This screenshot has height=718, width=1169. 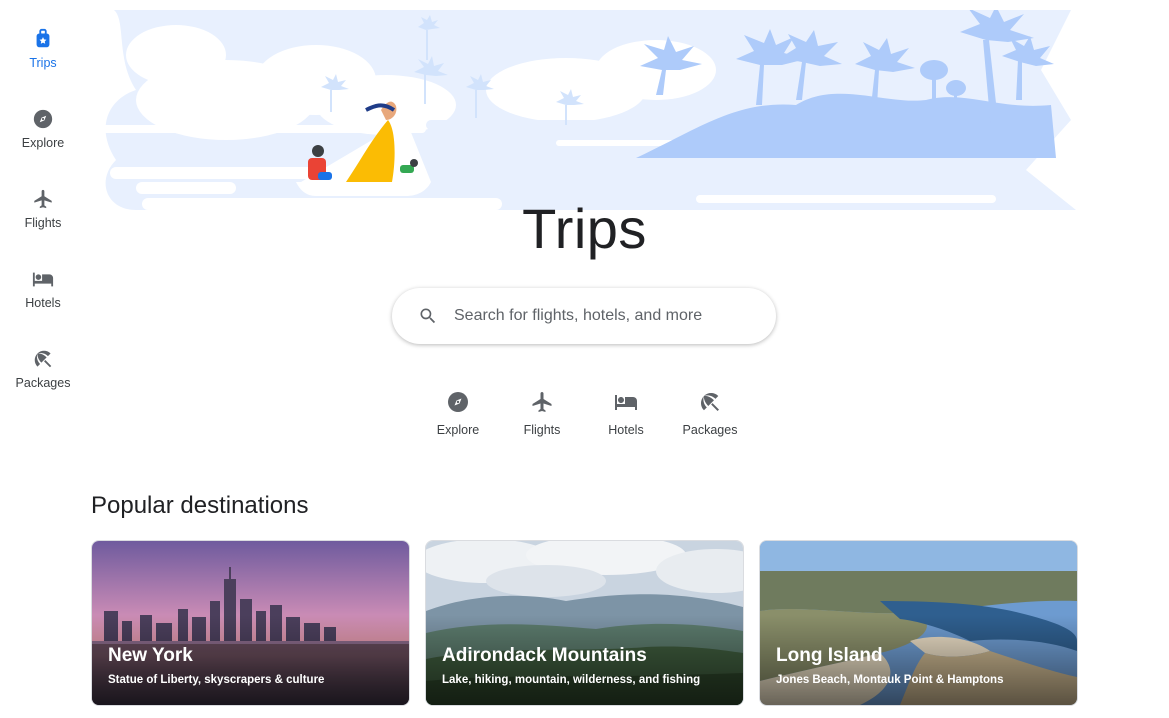 I want to click on side-nav: Trips Explore Flights Hotels Packages, so click(x=43, y=359).